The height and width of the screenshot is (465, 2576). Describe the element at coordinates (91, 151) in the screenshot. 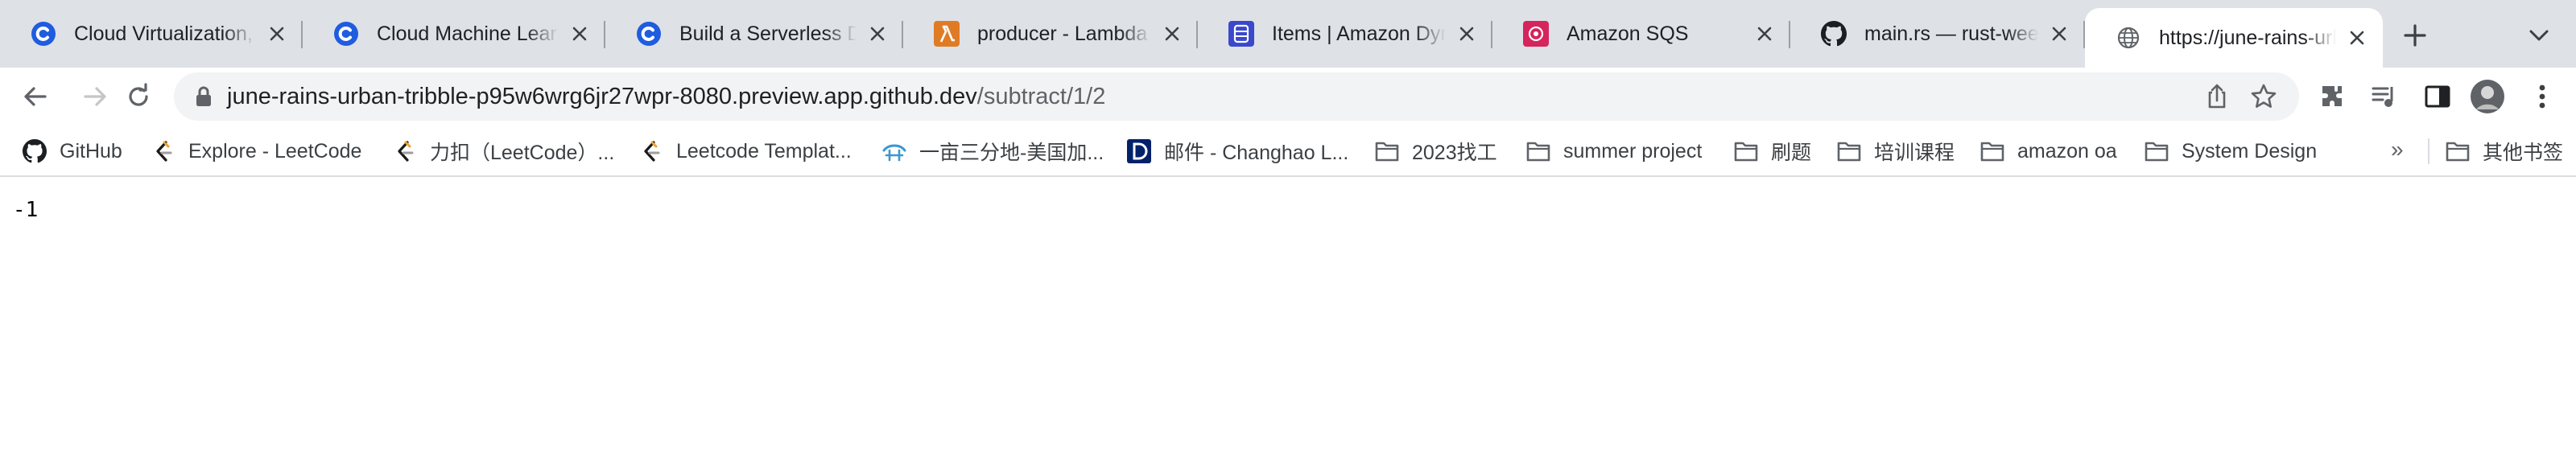

I see `bookmark-label: GitHub` at that location.